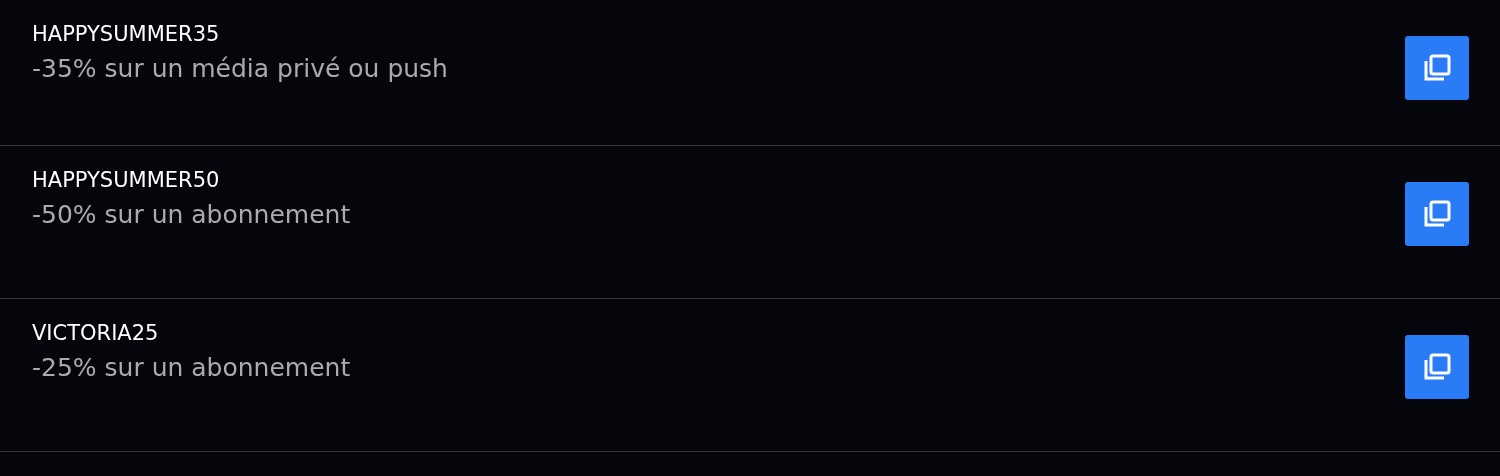 The width and height of the screenshot is (1500, 476). I want to click on promo-description: -50% sur un abonnement, so click(191, 215).